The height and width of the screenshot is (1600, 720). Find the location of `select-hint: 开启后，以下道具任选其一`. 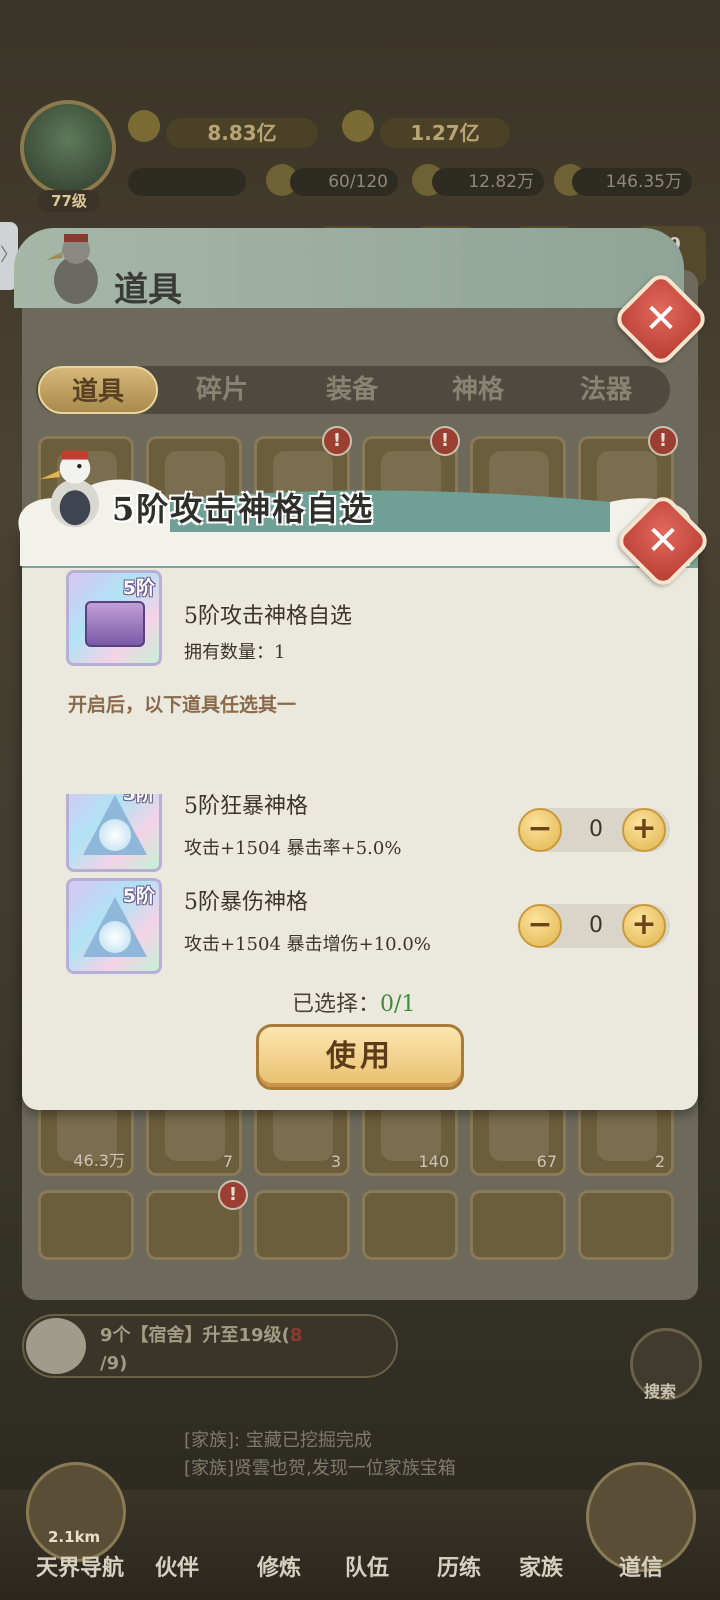

select-hint: 开启后，以下道具任选其一 is located at coordinates (182, 705).